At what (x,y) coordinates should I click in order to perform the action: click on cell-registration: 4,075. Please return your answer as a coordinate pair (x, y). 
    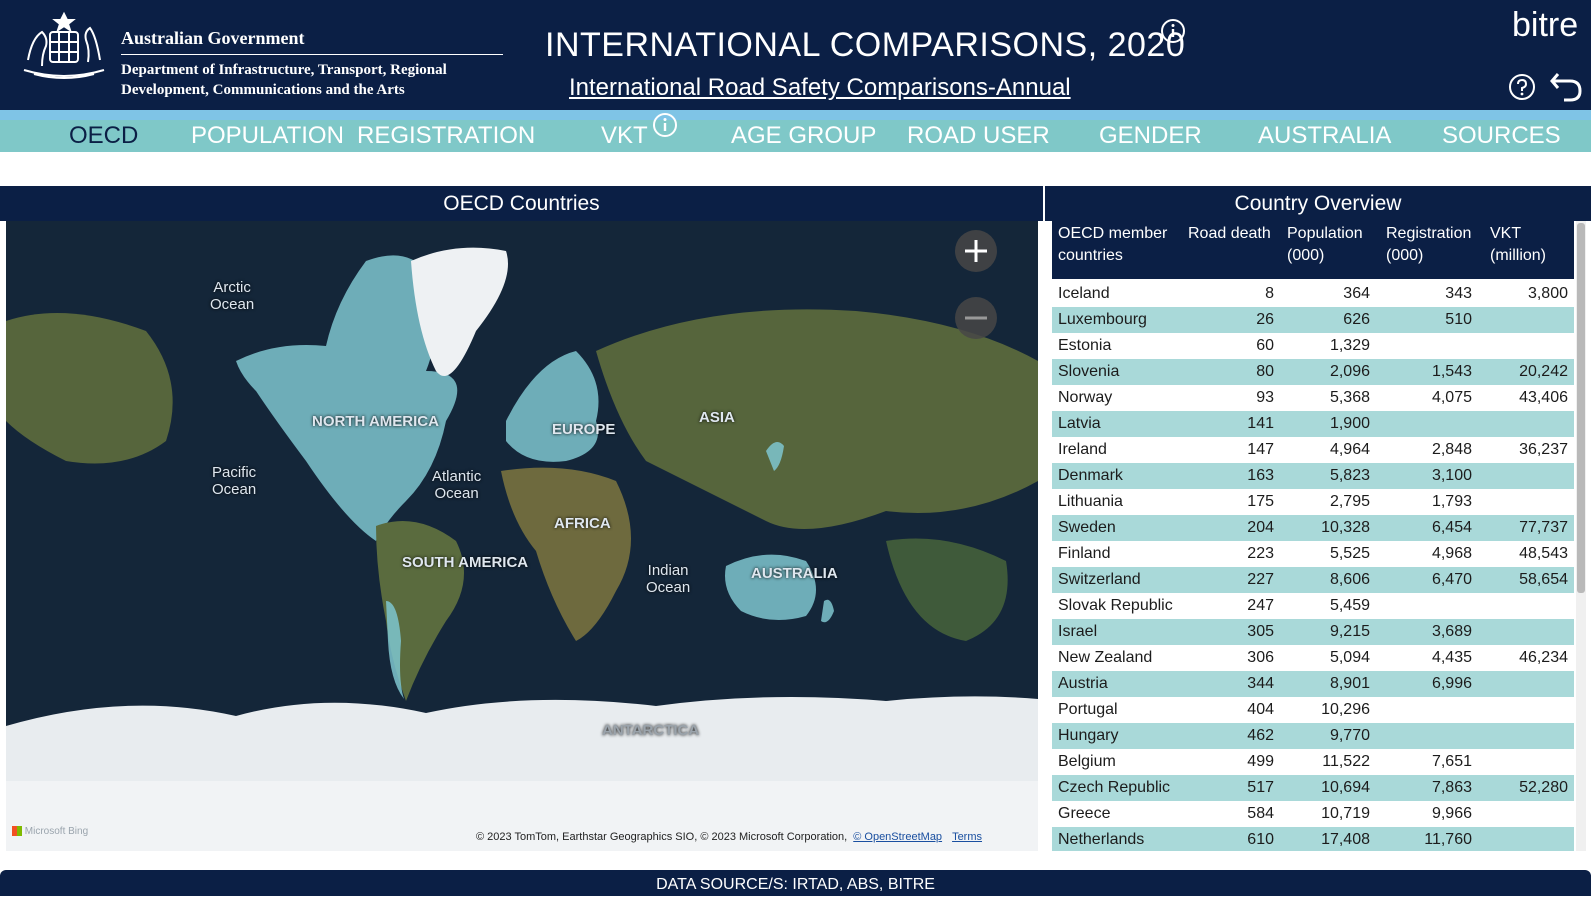
    Looking at the image, I should click on (1451, 397).